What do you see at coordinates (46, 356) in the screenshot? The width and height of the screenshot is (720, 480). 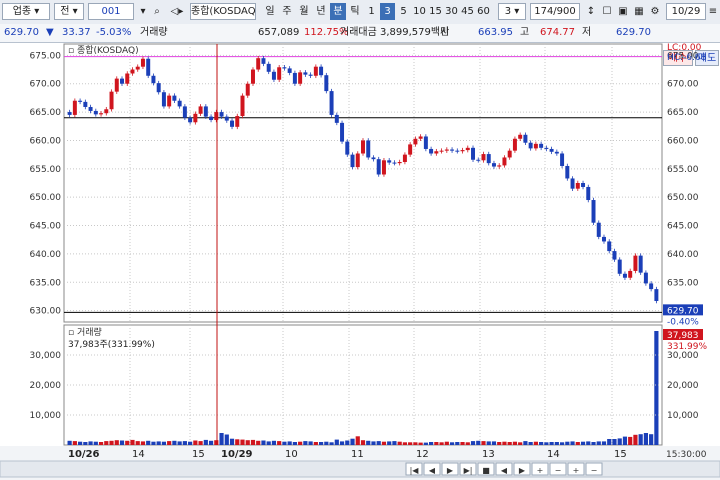 I see `volume-tick-left: 30,000` at bounding box center [46, 356].